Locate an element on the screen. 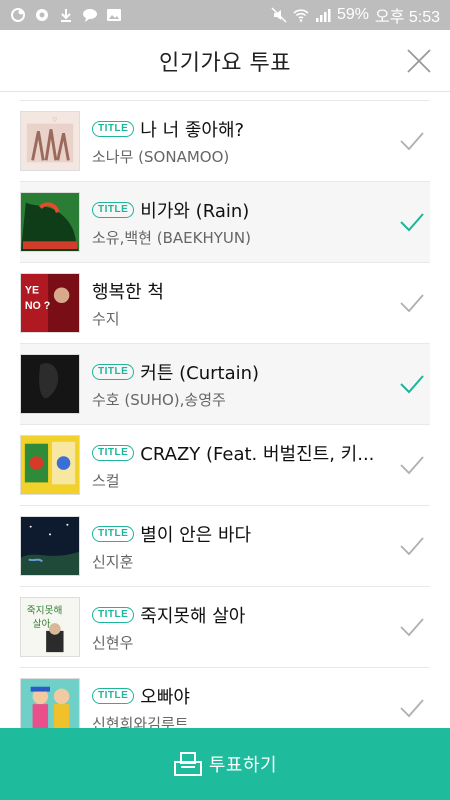  wifi-icon is located at coordinates (301, 15).